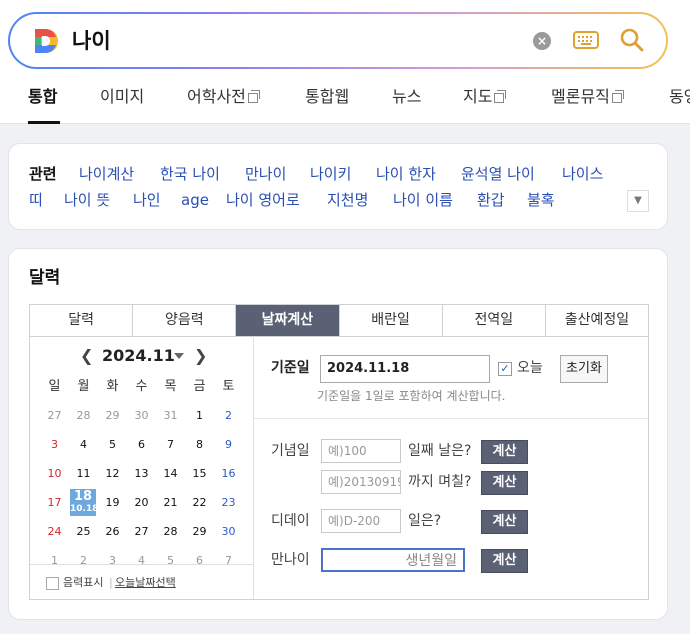 This screenshot has height=634, width=690. Describe the element at coordinates (112, 503) in the screenshot. I see `calendar-day: 19` at that location.